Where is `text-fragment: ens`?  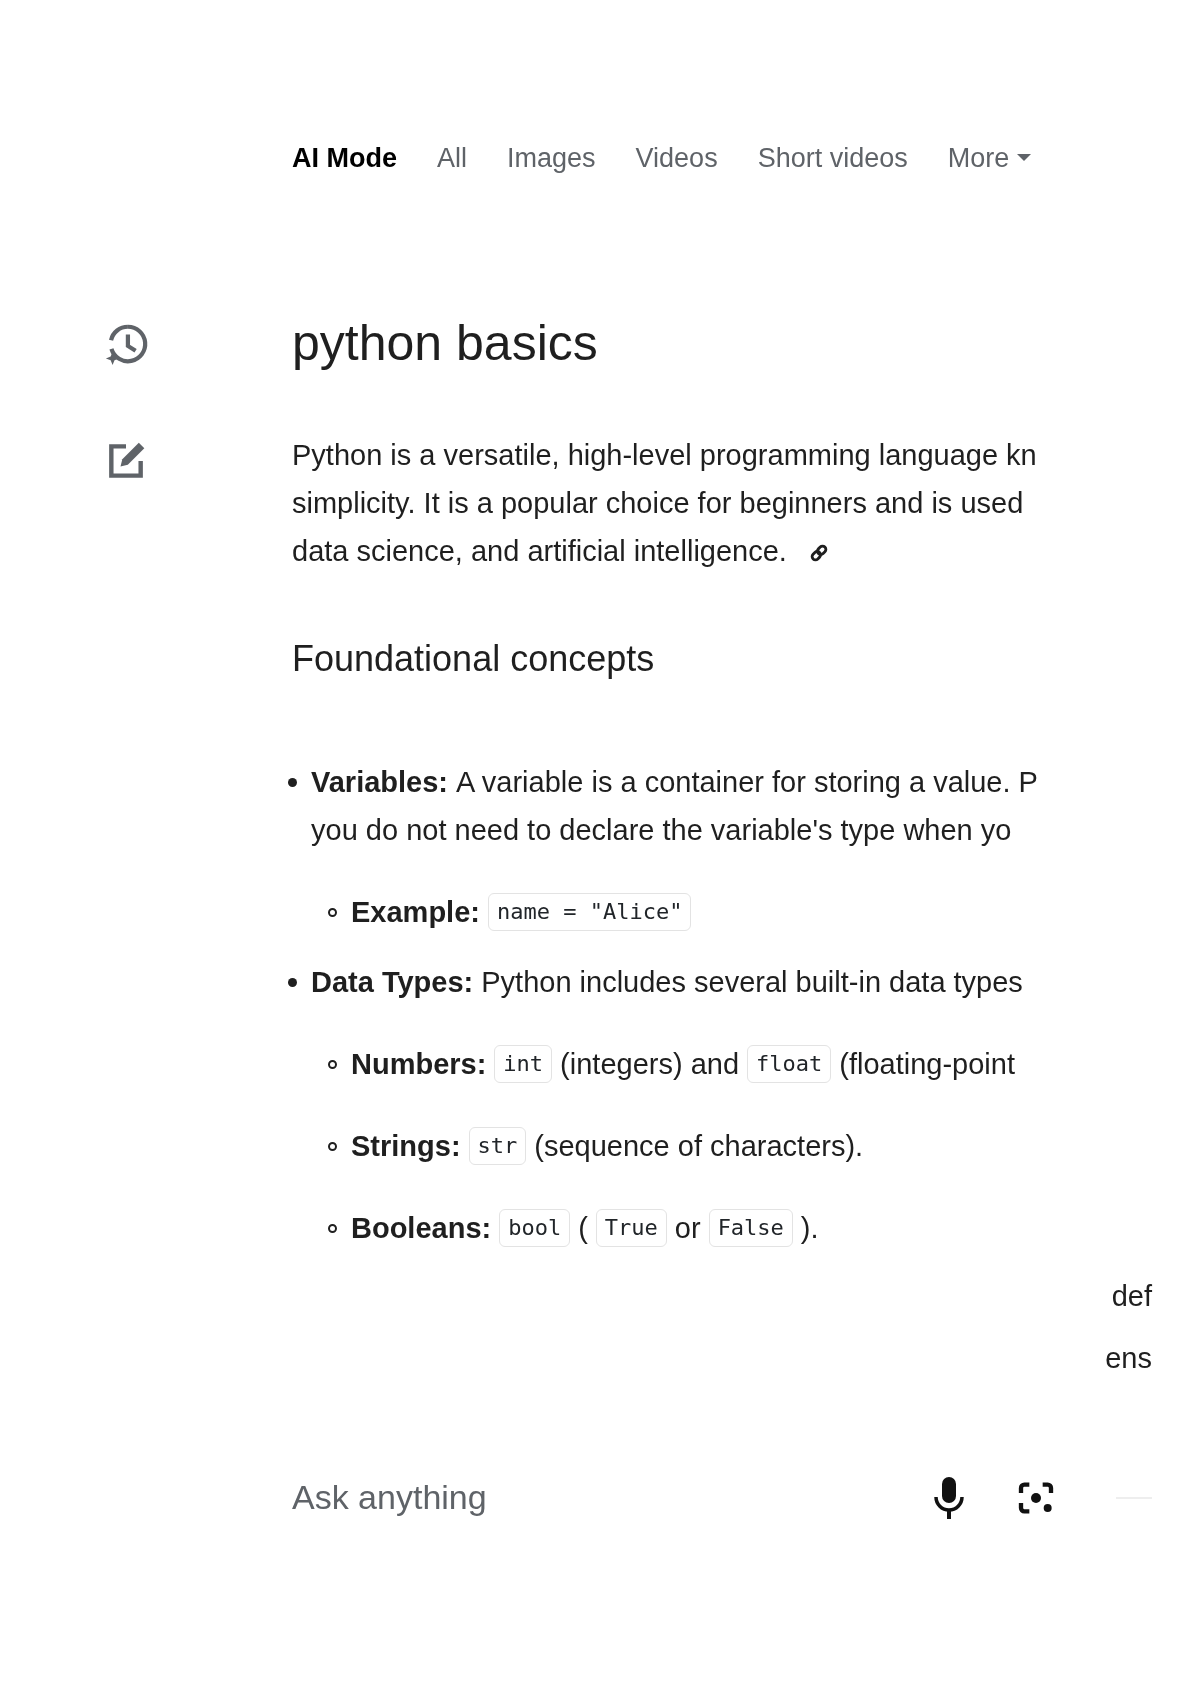
text-fragment: ens is located at coordinates (1128, 1359).